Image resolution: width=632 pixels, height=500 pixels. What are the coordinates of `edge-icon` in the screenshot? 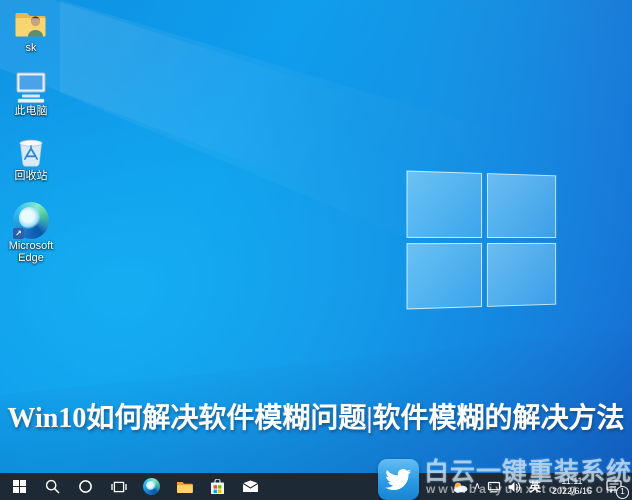 It's located at (151, 486).